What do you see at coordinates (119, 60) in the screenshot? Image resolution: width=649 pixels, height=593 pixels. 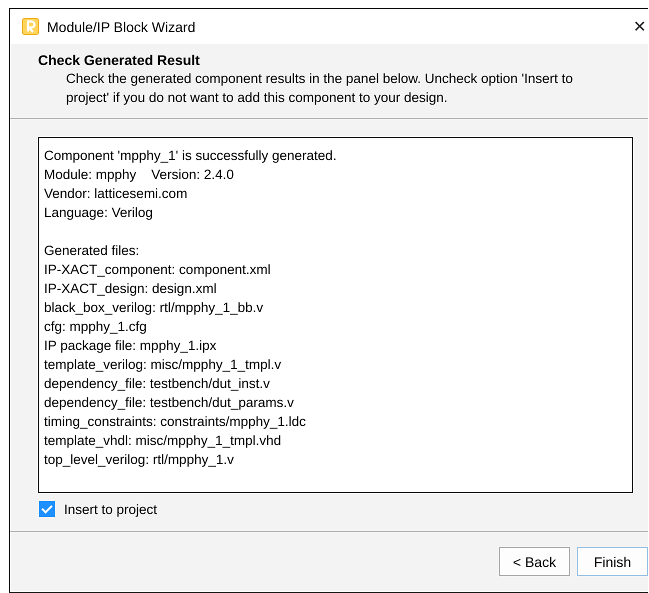 I see `page-title: Check Generated Result` at bounding box center [119, 60].